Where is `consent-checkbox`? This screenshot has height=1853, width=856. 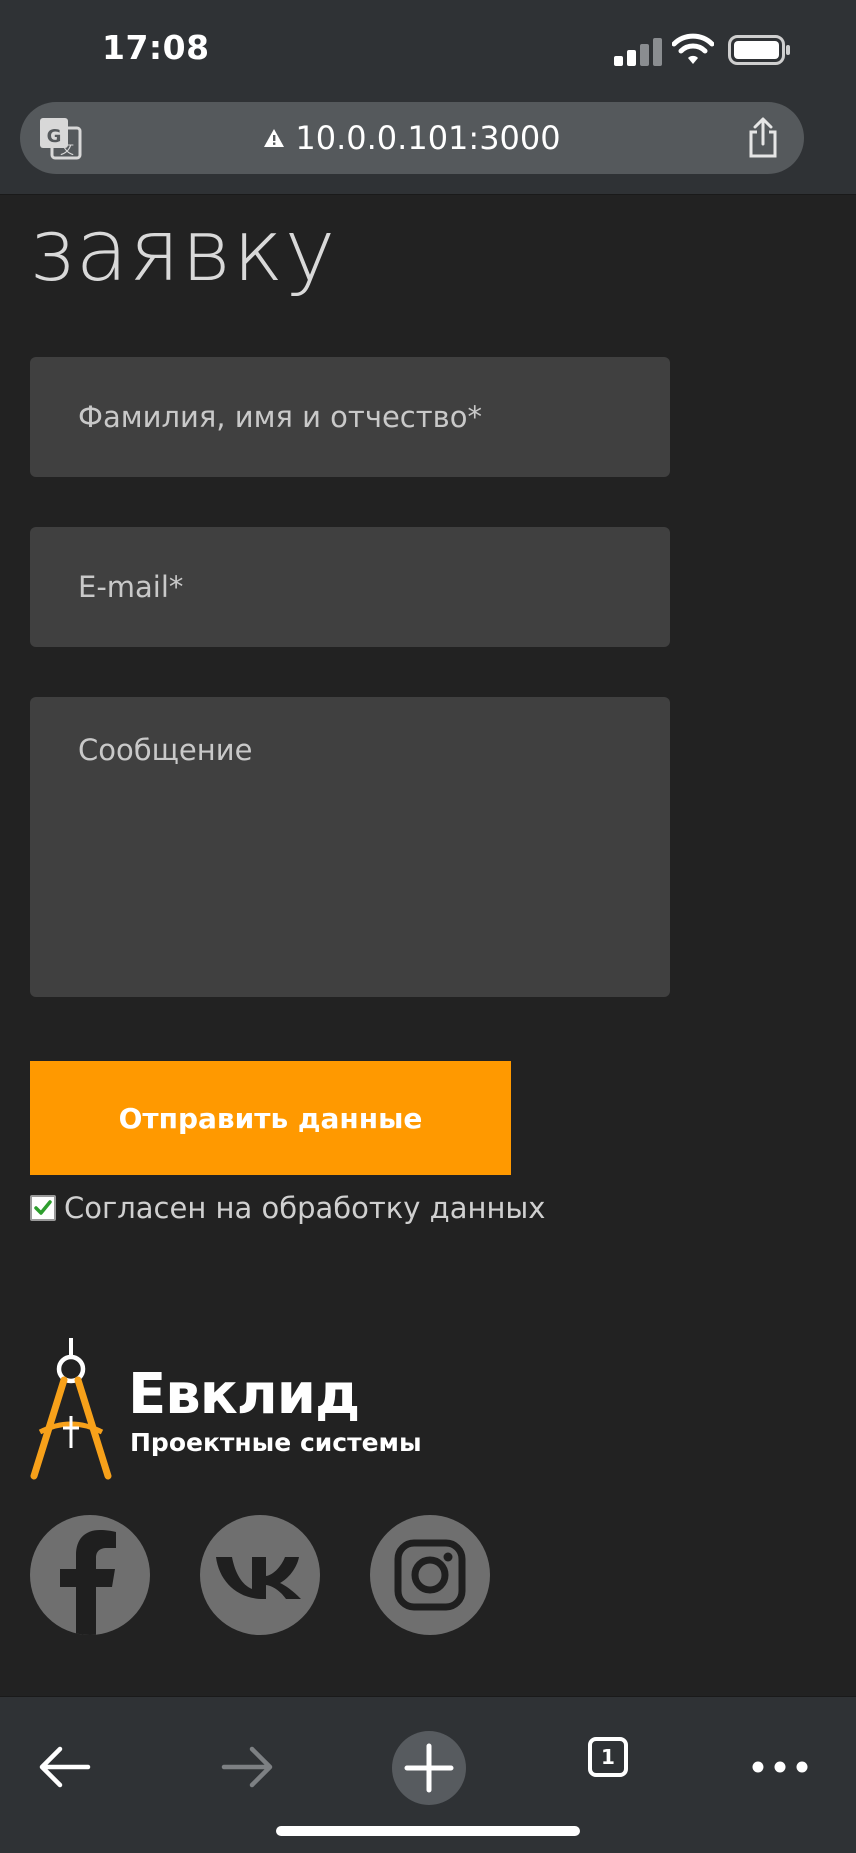 consent-checkbox is located at coordinates (43, 1208).